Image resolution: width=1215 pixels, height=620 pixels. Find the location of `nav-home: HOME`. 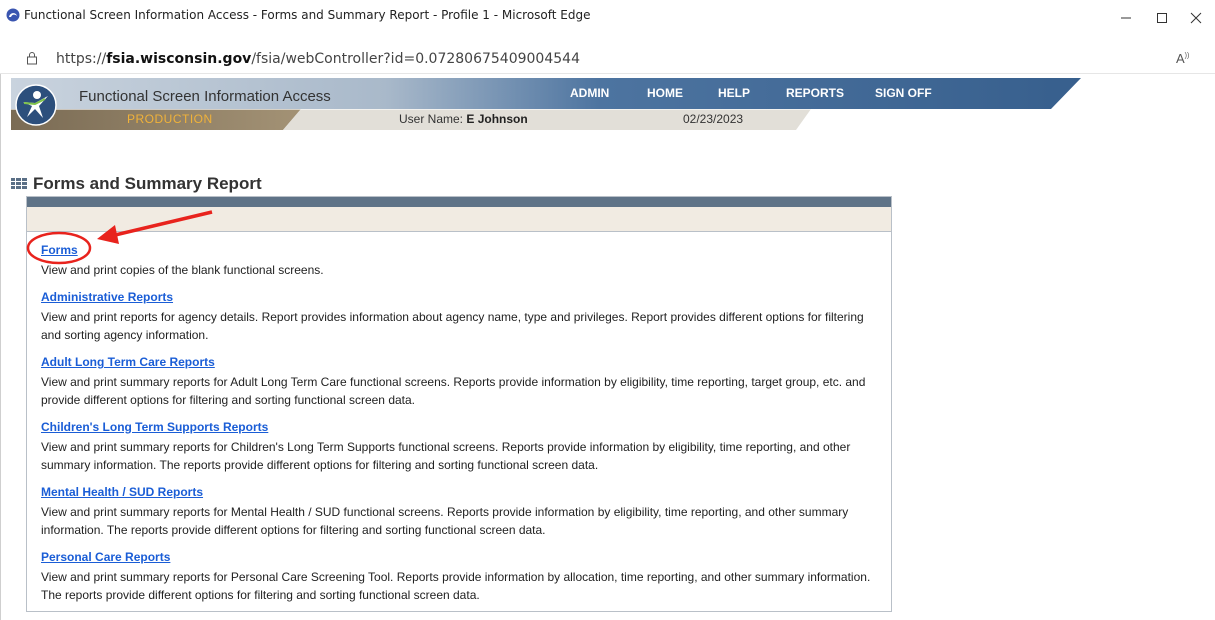

nav-home: HOME is located at coordinates (665, 93).